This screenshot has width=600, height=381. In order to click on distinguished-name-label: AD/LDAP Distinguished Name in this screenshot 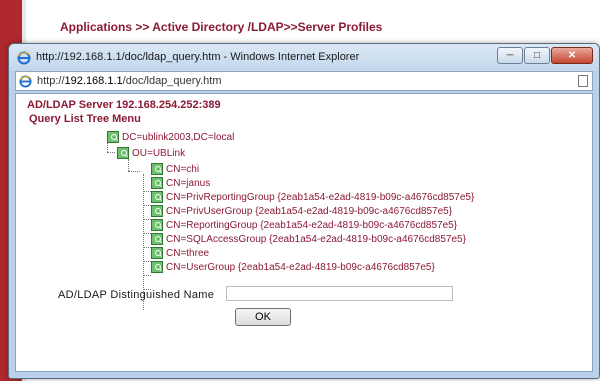, I will do `click(136, 295)`.